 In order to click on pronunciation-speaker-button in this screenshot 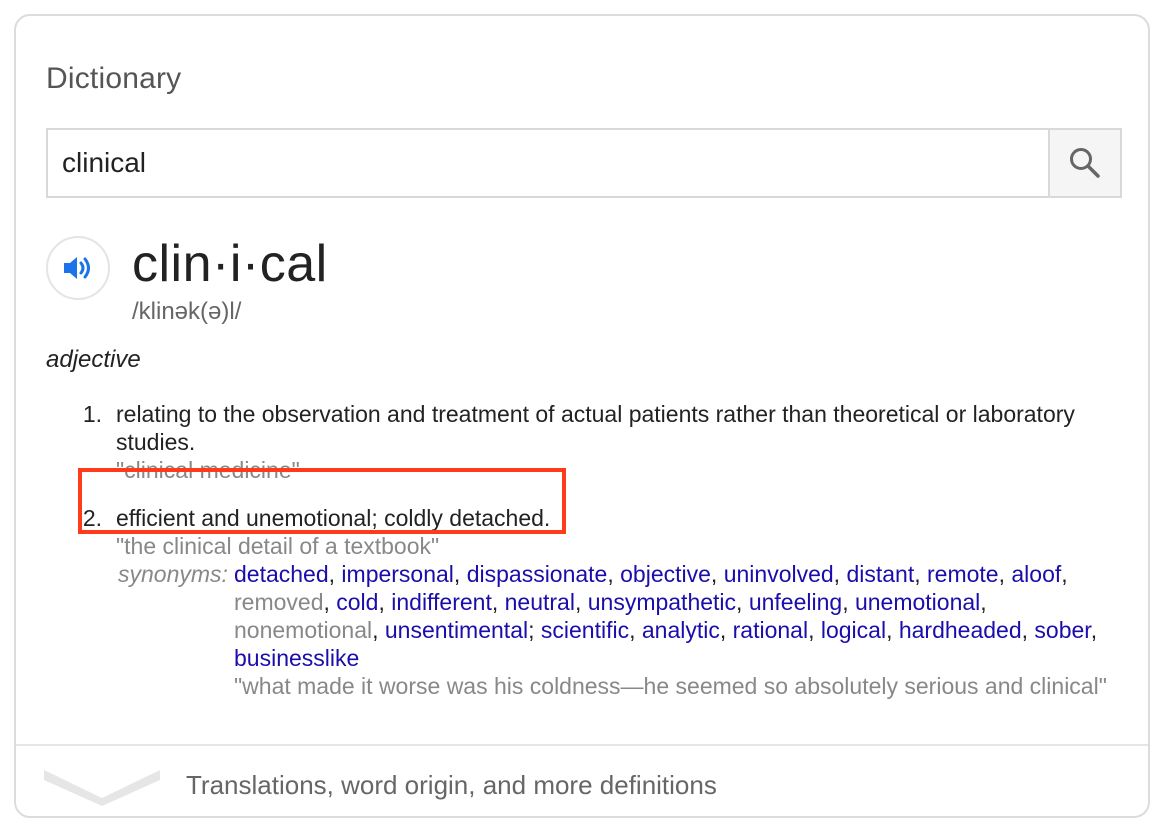, I will do `click(78, 268)`.